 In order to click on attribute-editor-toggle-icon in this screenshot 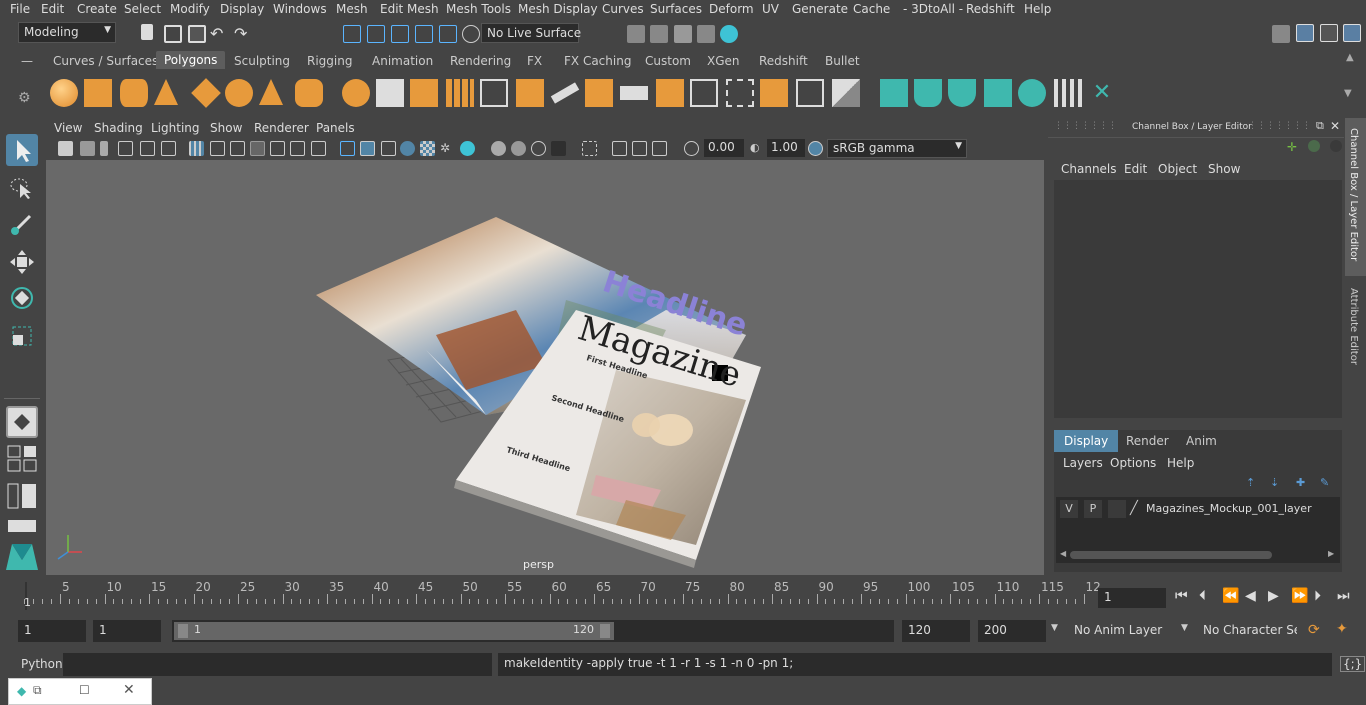, I will do `click(1305, 33)`.